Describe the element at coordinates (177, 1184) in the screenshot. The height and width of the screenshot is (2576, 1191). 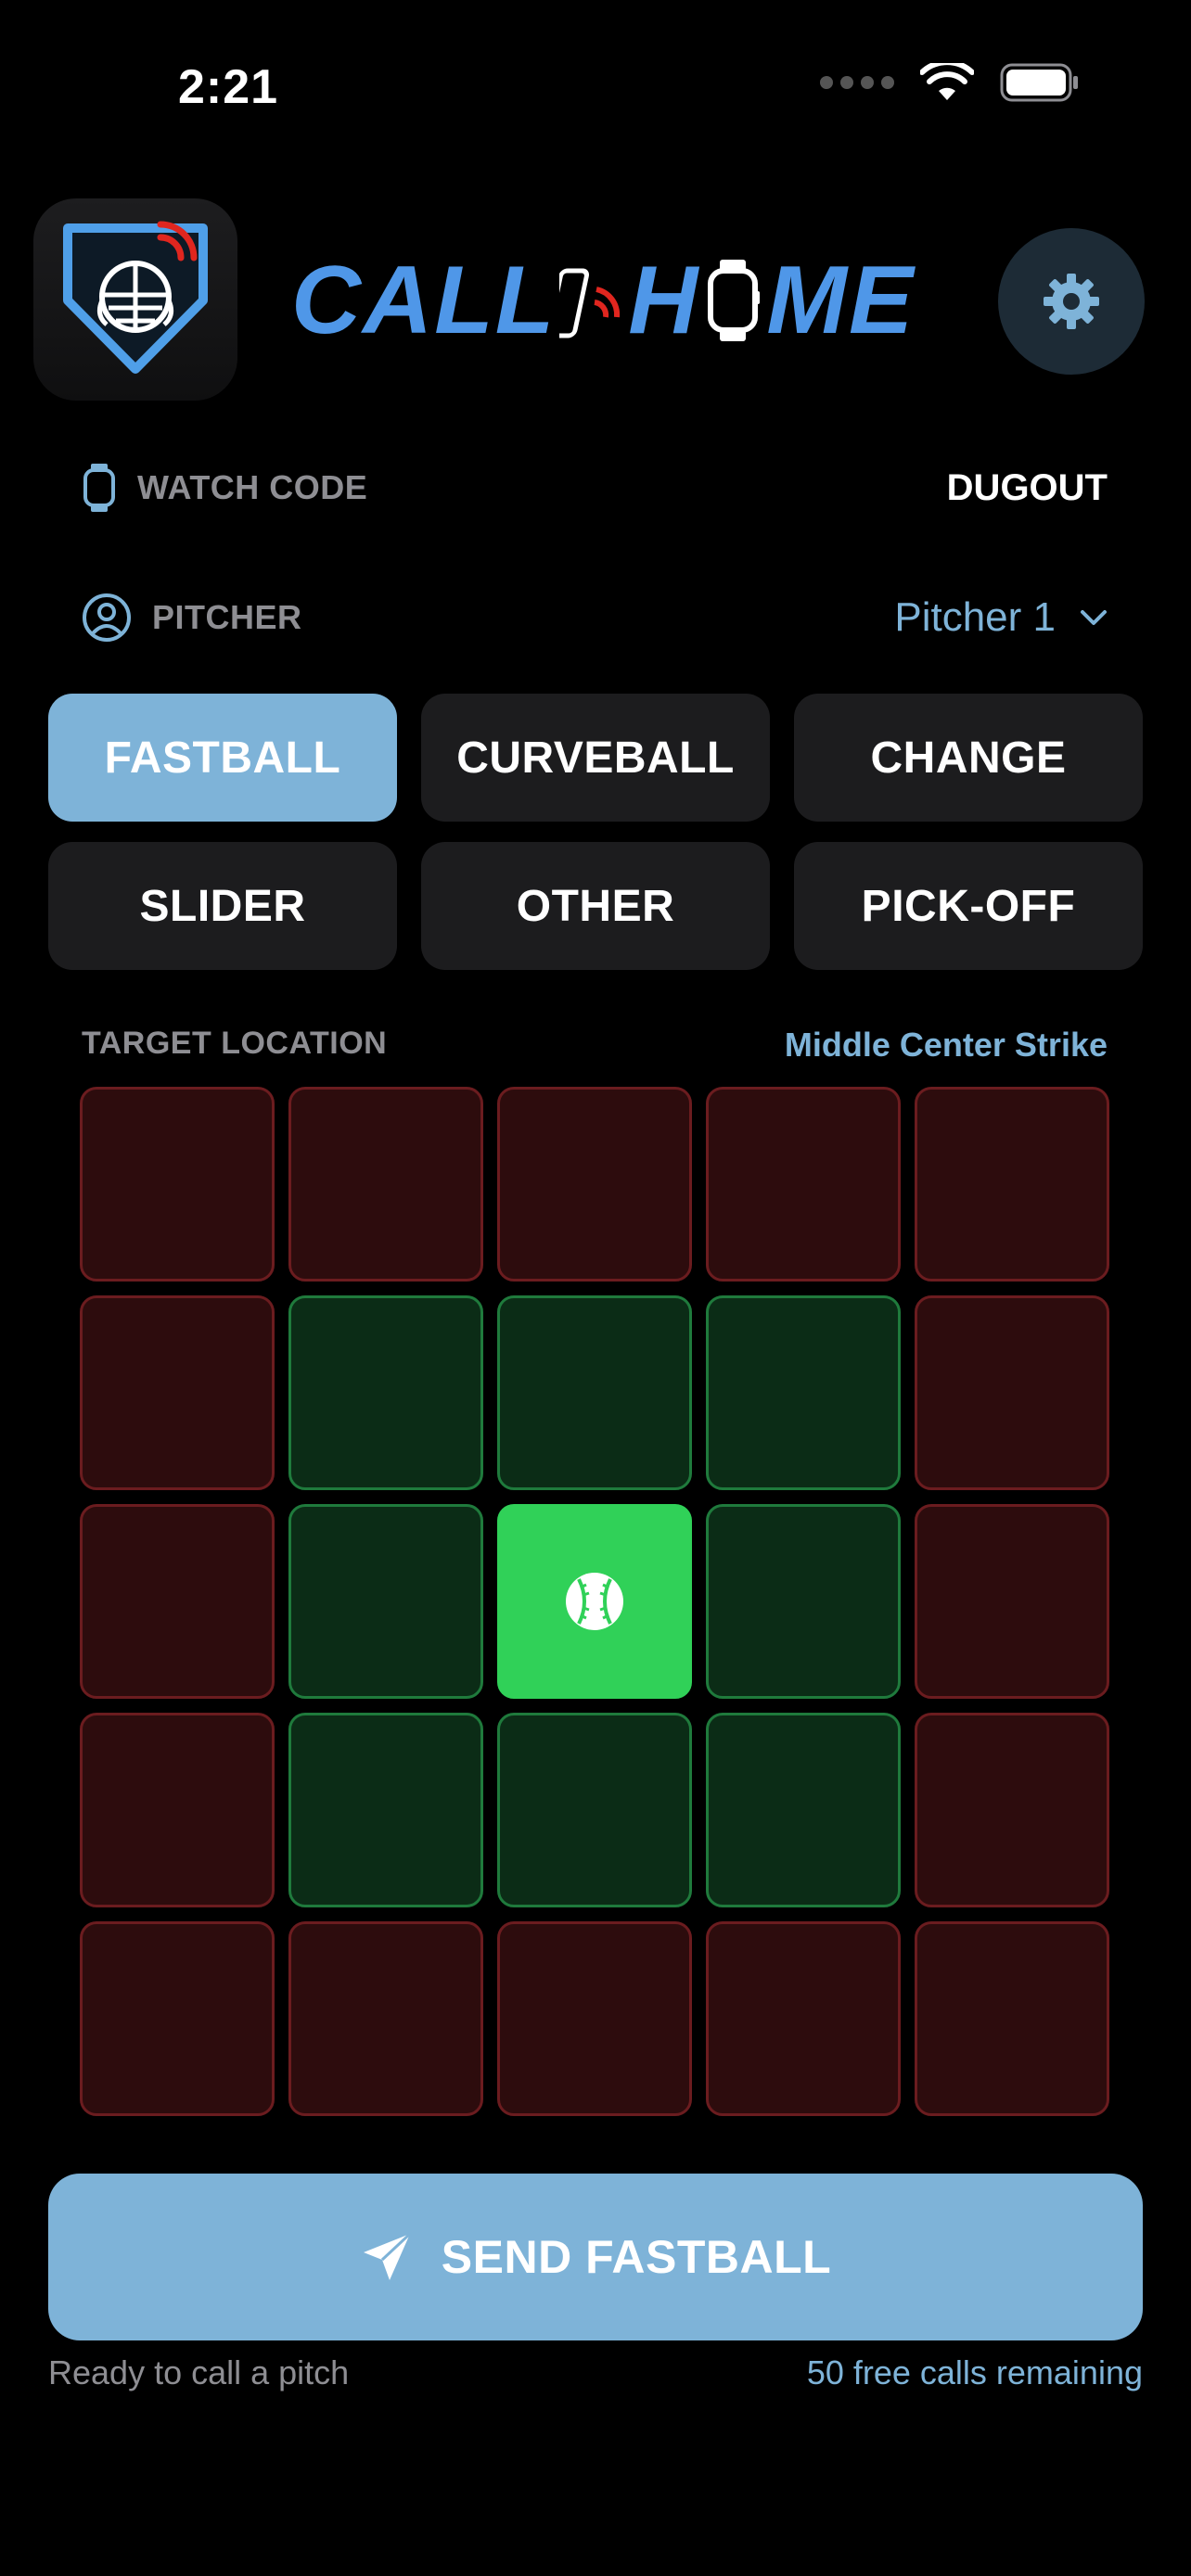
I see `zone-cell-r1-c1` at that location.